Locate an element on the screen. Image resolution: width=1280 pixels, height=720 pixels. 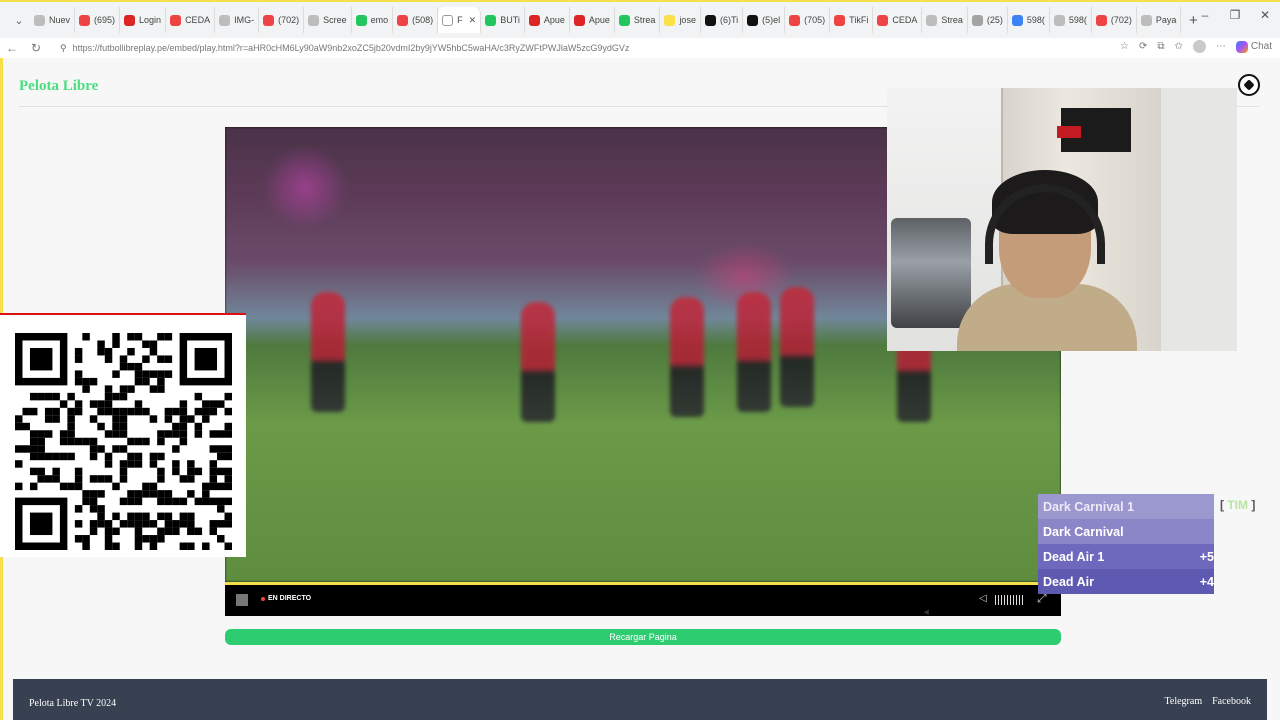
browser-tab: F ✕ is located at coordinates (460, 20).